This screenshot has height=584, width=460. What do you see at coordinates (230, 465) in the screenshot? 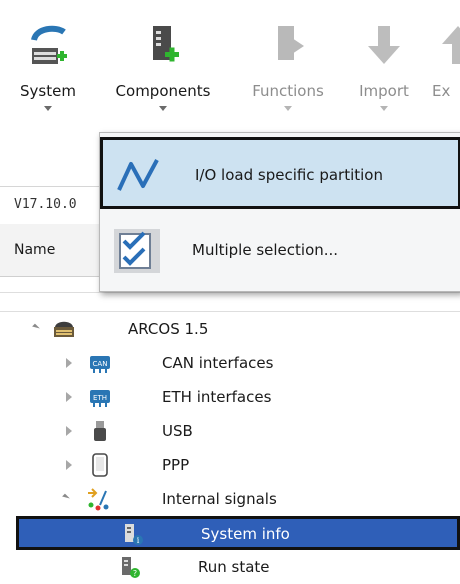
I see `tree-item-ppp: PPP` at bounding box center [230, 465].